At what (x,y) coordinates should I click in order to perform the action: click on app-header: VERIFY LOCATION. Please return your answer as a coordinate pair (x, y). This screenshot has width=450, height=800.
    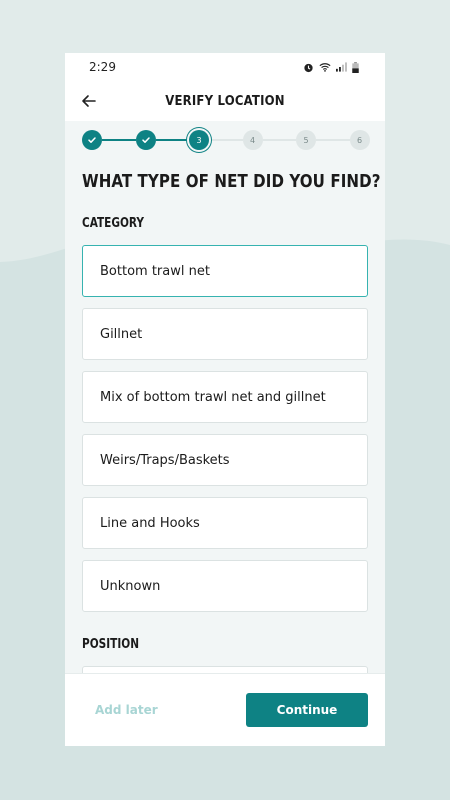
    Looking at the image, I should click on (225, 101).